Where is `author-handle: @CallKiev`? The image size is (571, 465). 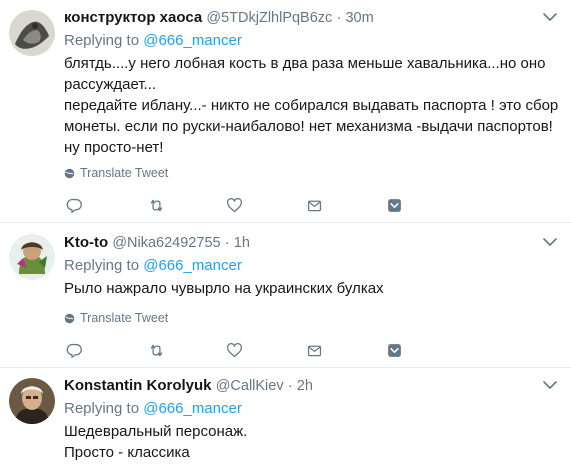 author-handle: @CallKiev is located at coordinates (250, 386).